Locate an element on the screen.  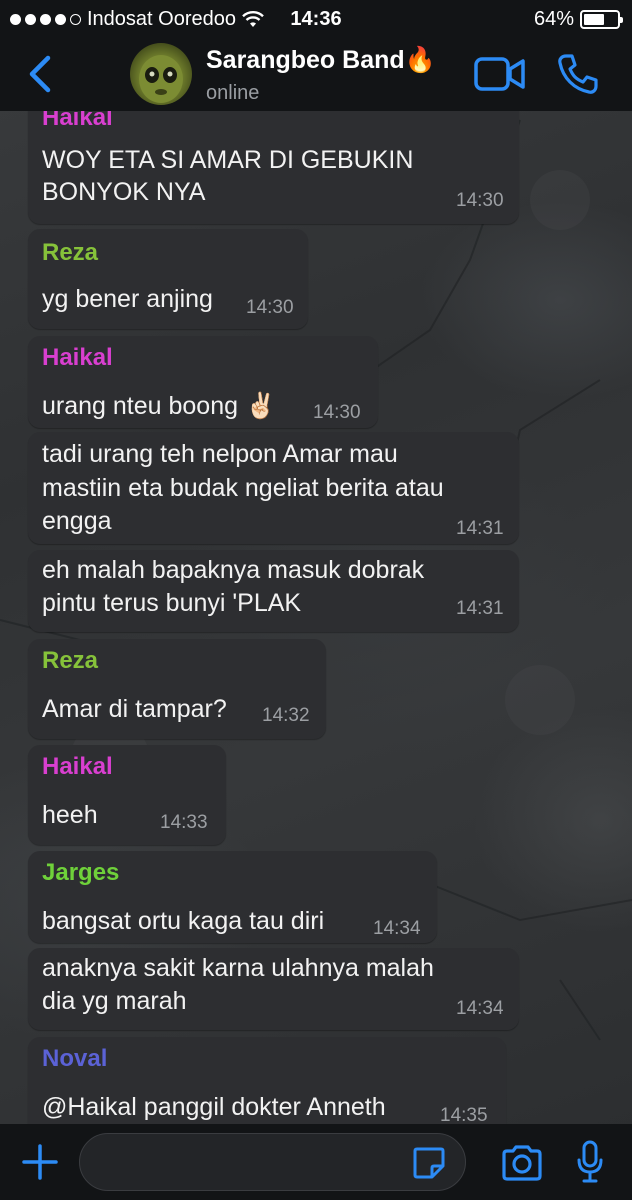
phone-icon is located at coordinates (578, 74).